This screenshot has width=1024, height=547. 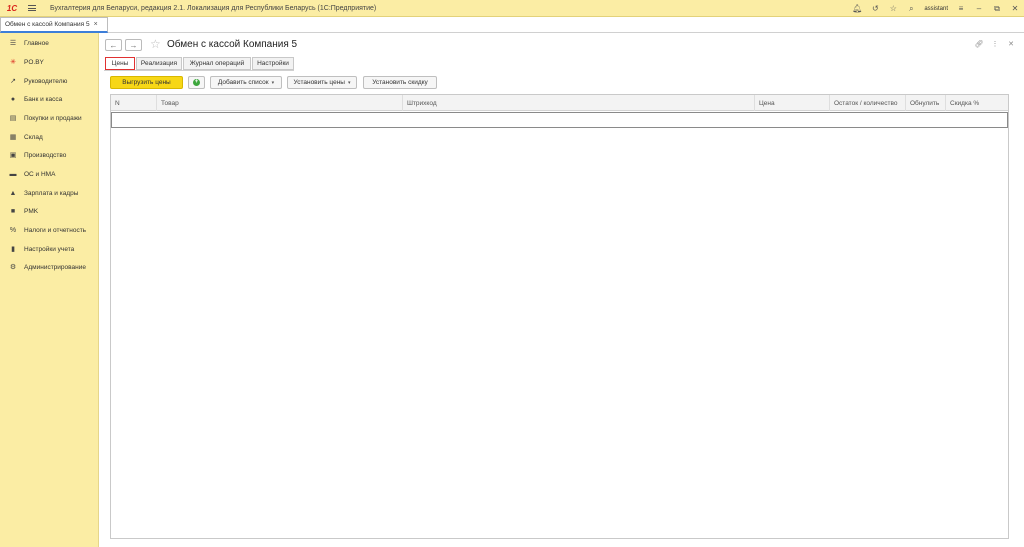 I want to click on column-header-price: Цена, so click(x=792, y=103).